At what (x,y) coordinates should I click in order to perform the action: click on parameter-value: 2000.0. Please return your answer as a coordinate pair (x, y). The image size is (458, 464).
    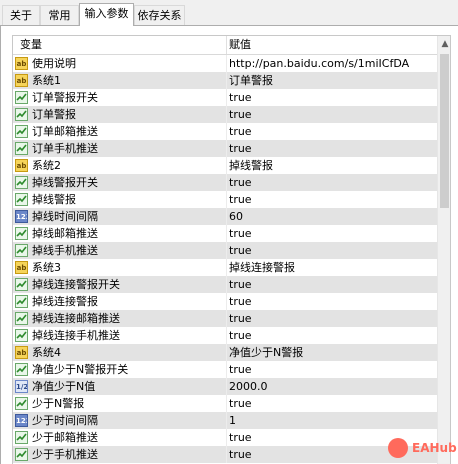
    Looking at the image, I should click on (248, 386).